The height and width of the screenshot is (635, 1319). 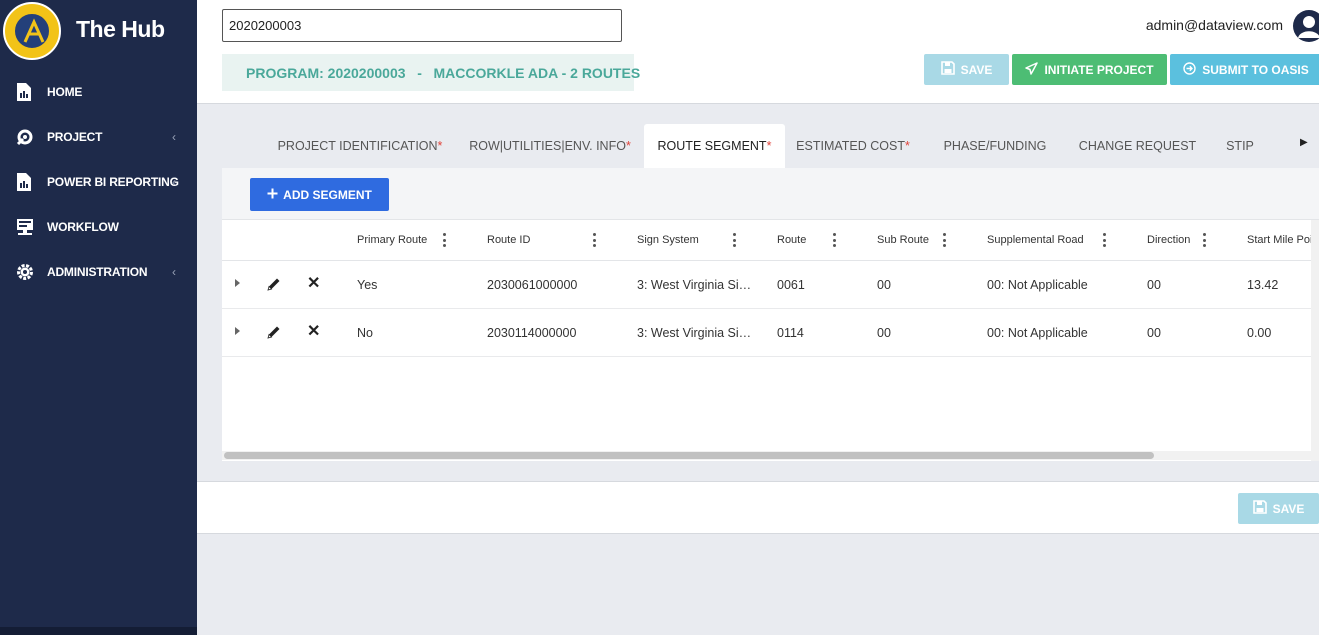 What do you see at coordinates (770, 194) in the screenshot?
I see `grid-toolbar: ADD SEGMENT` at bounding box center [770, 194].